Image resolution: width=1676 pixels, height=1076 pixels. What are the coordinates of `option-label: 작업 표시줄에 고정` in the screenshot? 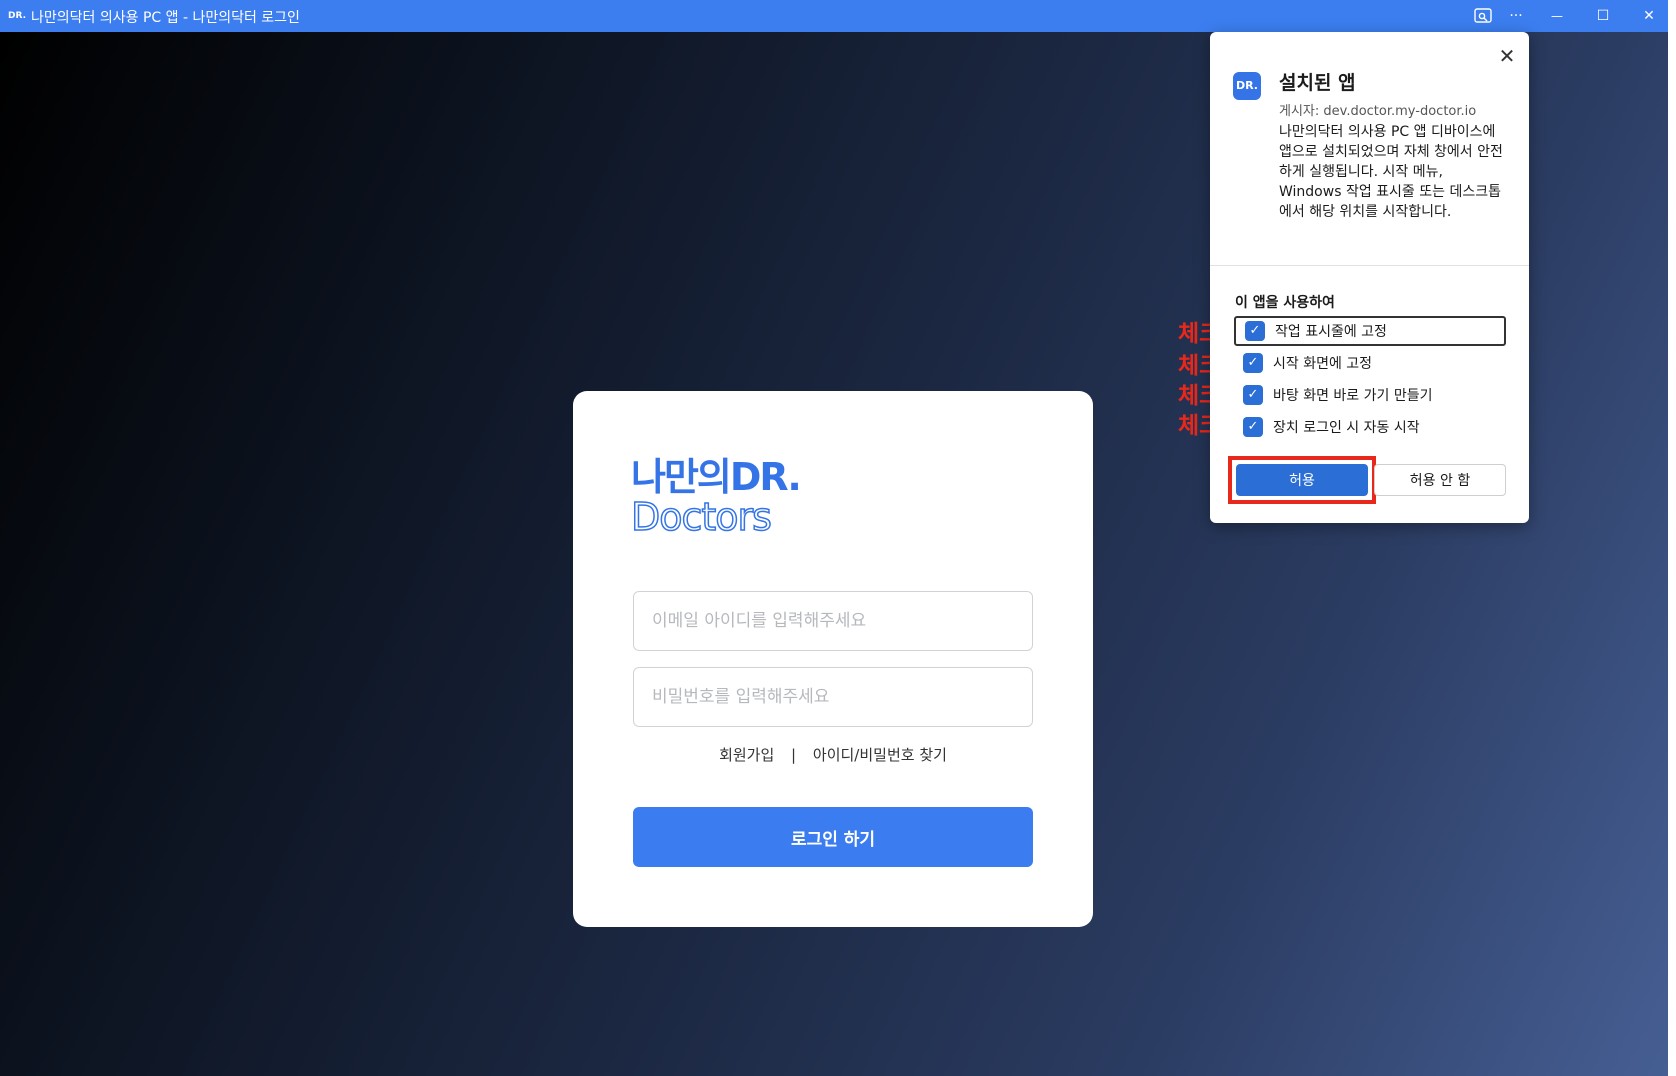 It's located at (1331, 332).